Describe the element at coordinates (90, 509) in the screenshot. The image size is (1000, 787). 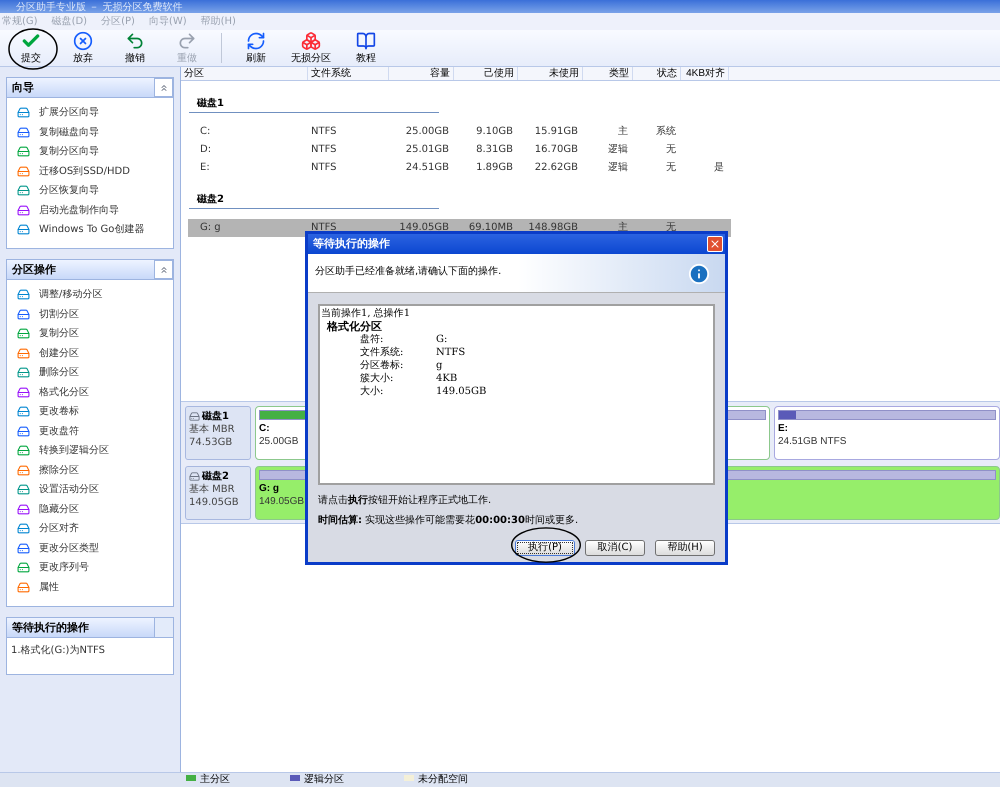
I see `panel-item: 隐藏分区` at that location.